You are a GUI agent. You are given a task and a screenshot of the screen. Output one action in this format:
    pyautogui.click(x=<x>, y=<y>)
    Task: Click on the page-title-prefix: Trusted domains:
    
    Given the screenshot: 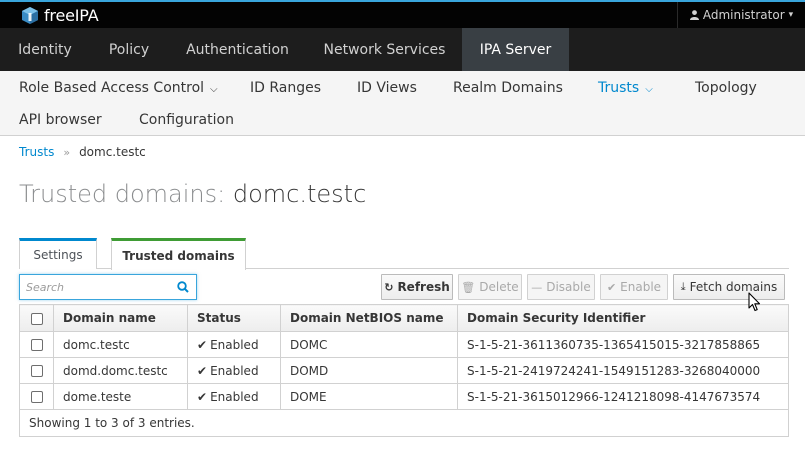 What is the action you would take?
    pyautogui.click(x=122, y=194)
    